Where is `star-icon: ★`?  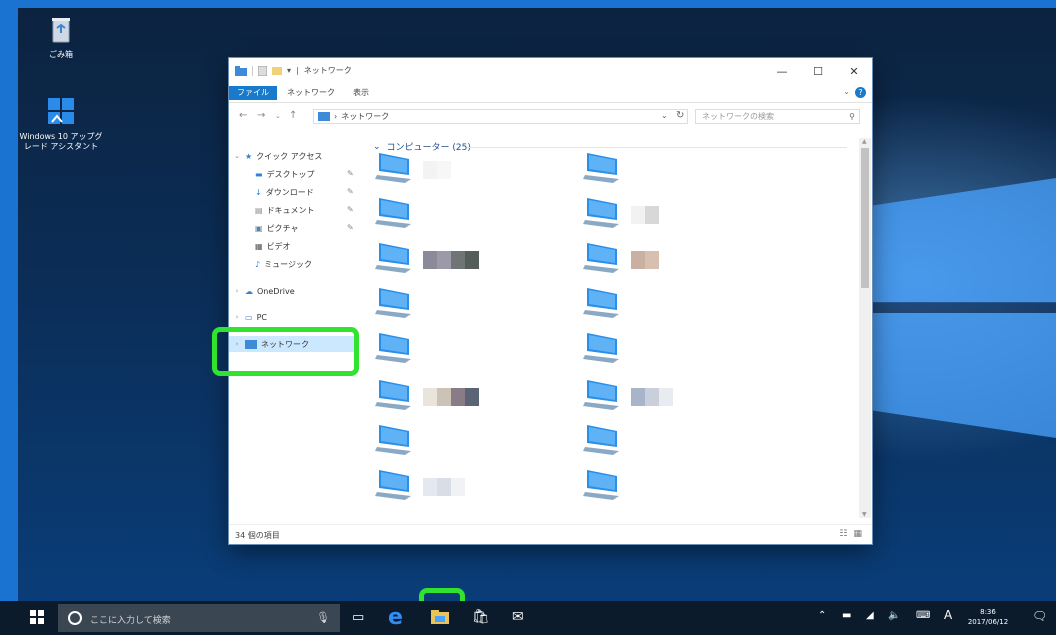
star-icon: ★ is located at coordinates (249, 156).